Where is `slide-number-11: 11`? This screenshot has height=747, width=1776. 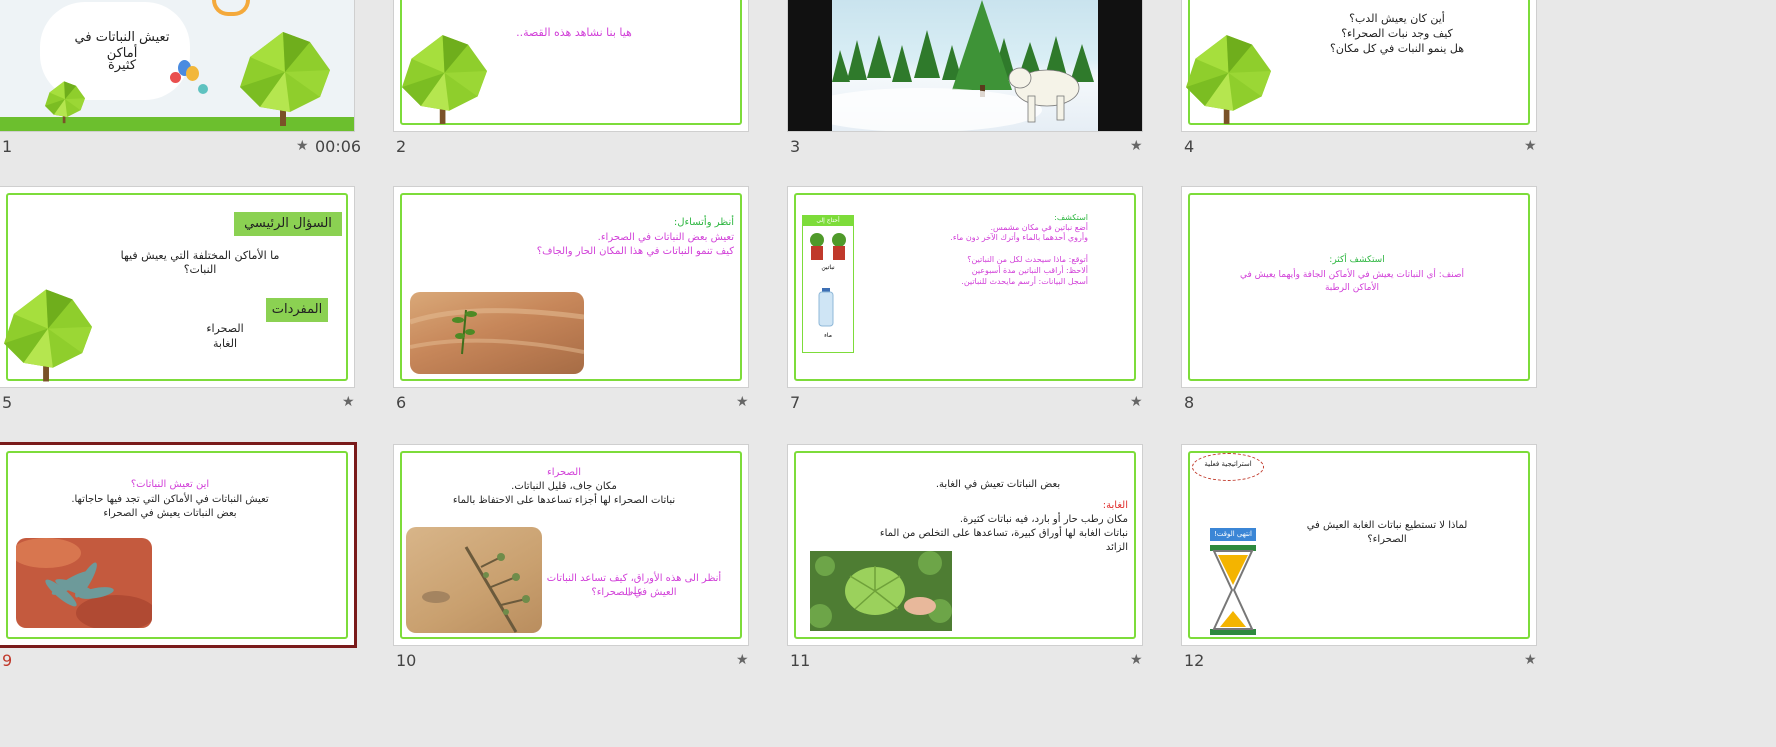 slide-number-11: 11 is located at coordinates (800, 660).